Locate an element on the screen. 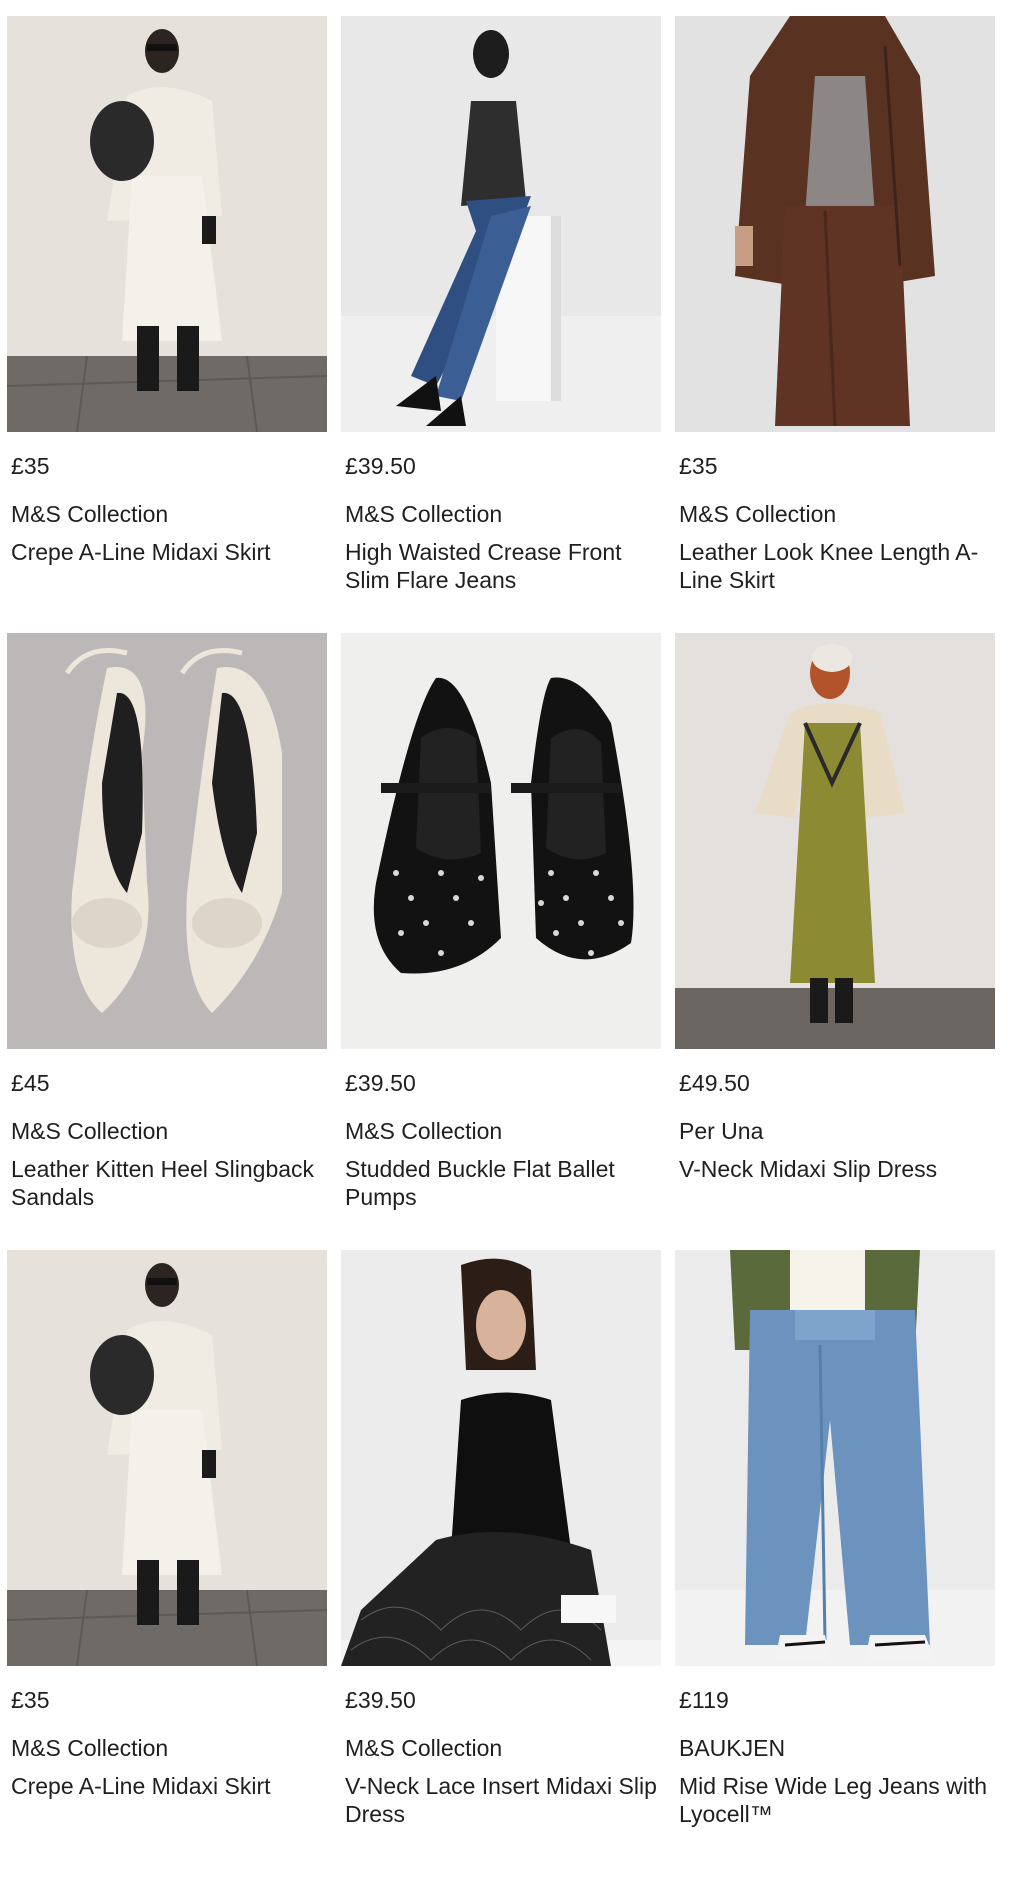  product-card: £49.50 Per Una V-Neck Midaxi Slip Dress is located at coordinates (835, 941).